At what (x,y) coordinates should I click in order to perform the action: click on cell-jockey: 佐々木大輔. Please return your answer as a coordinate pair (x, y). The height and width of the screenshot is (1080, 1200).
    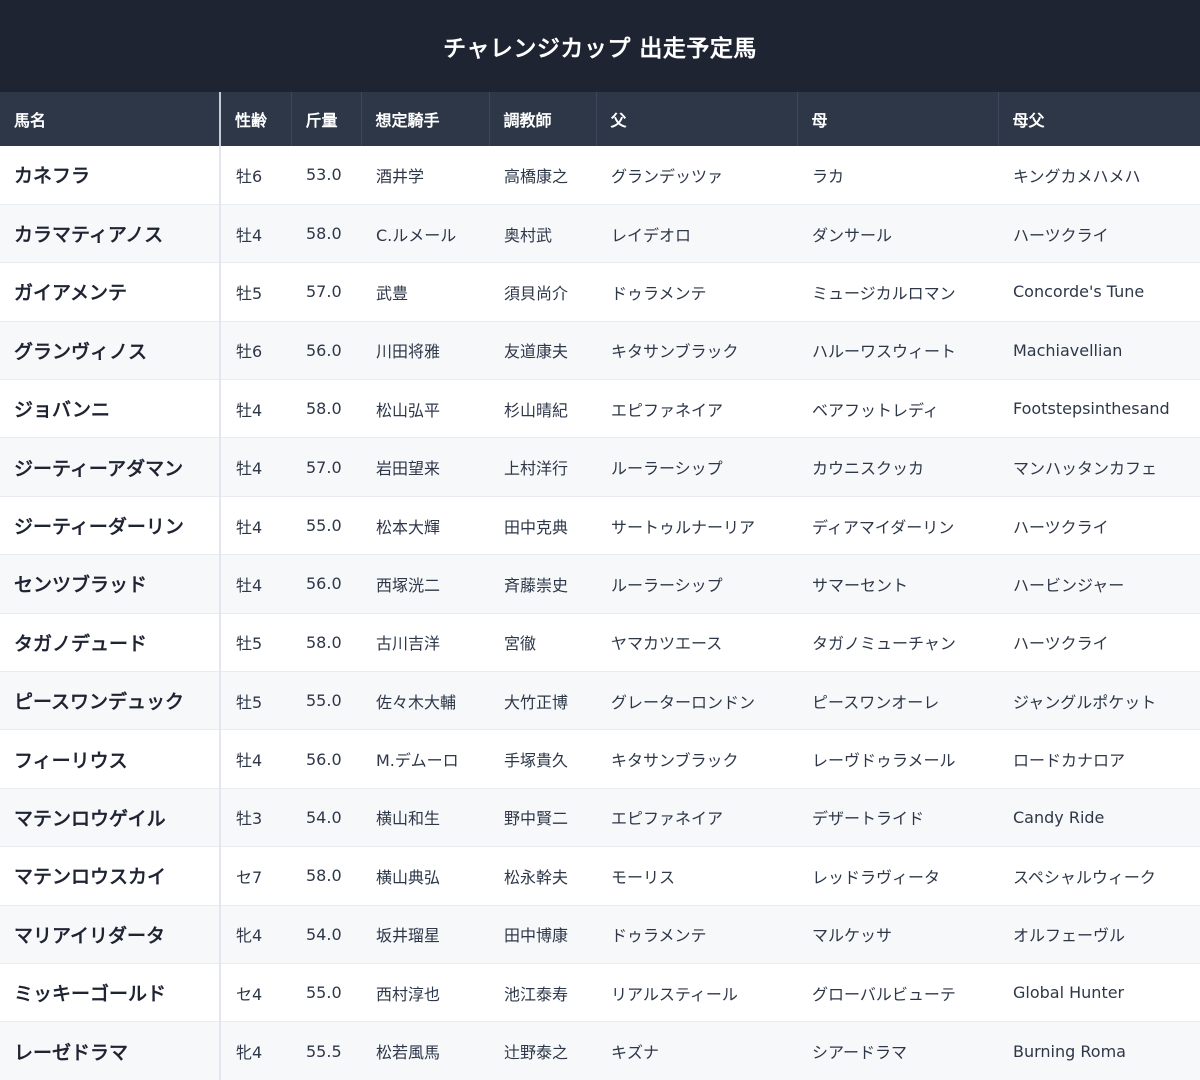
    Looking at the image, I should click on (416, 702).